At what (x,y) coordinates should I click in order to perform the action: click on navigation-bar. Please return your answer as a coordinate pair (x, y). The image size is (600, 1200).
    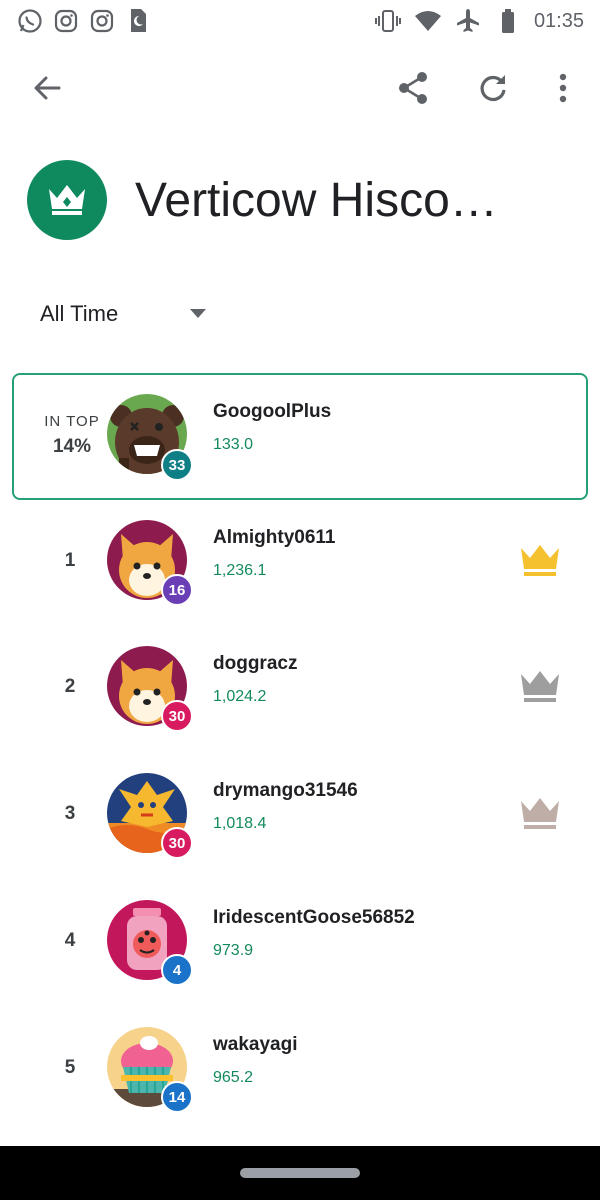
    Looking at the image, I should click on (300, 1173).